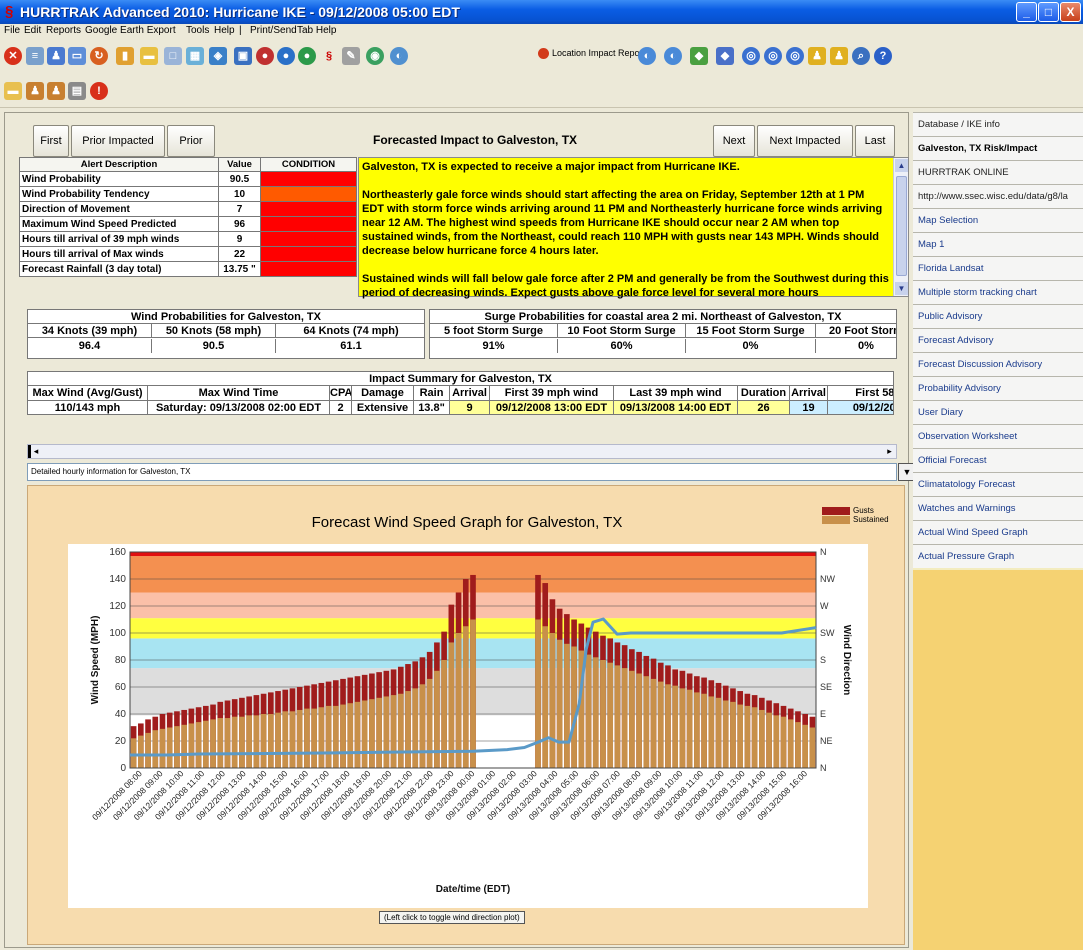  Describe the element at coordinates (998, 364) in the screenshot. I see `sidebar-item-forecast-discussion-advisory: Forecast Discussion Advisory` at that location.